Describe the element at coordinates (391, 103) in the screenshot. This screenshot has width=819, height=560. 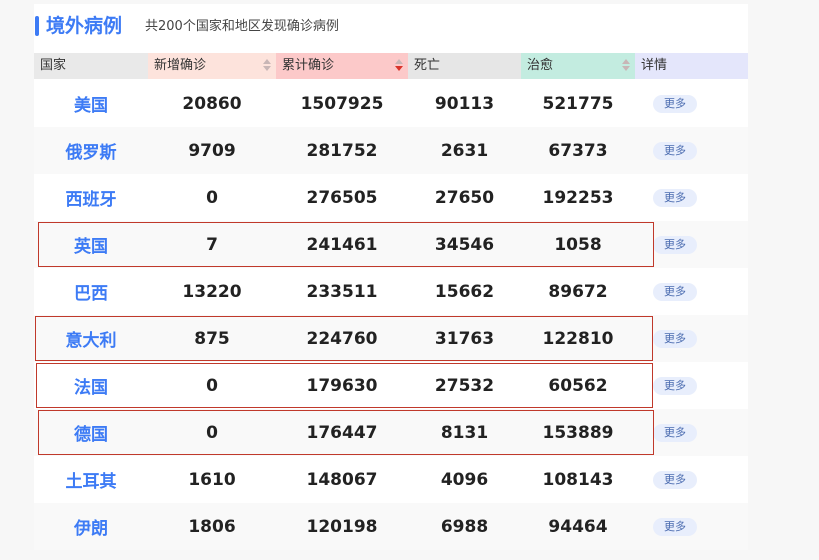
I see `table-row: 美国 20860 1507925 90113 521775 更多` at that location.